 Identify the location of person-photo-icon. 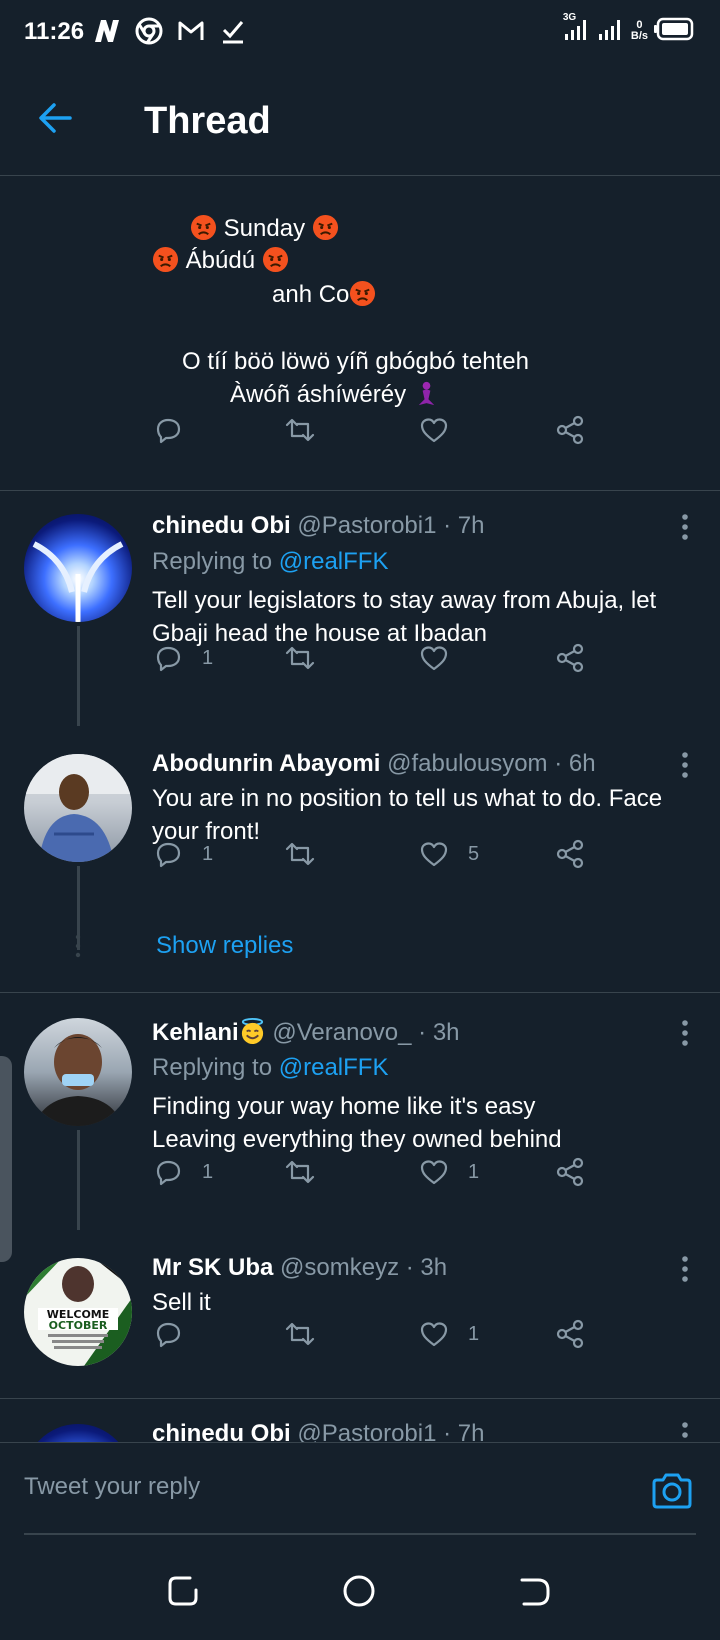
(78, 808).